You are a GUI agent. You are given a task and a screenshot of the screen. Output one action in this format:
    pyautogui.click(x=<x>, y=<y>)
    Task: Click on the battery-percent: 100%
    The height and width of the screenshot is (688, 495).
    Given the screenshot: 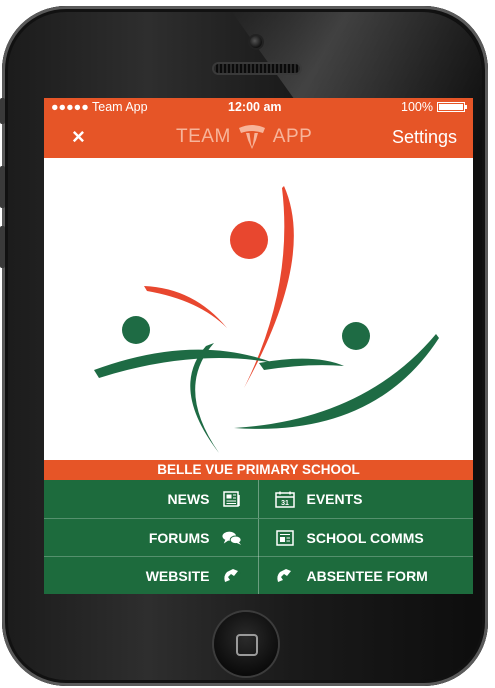 What is the action you would take?
    pyautogui.click(x=417, y=107)
    